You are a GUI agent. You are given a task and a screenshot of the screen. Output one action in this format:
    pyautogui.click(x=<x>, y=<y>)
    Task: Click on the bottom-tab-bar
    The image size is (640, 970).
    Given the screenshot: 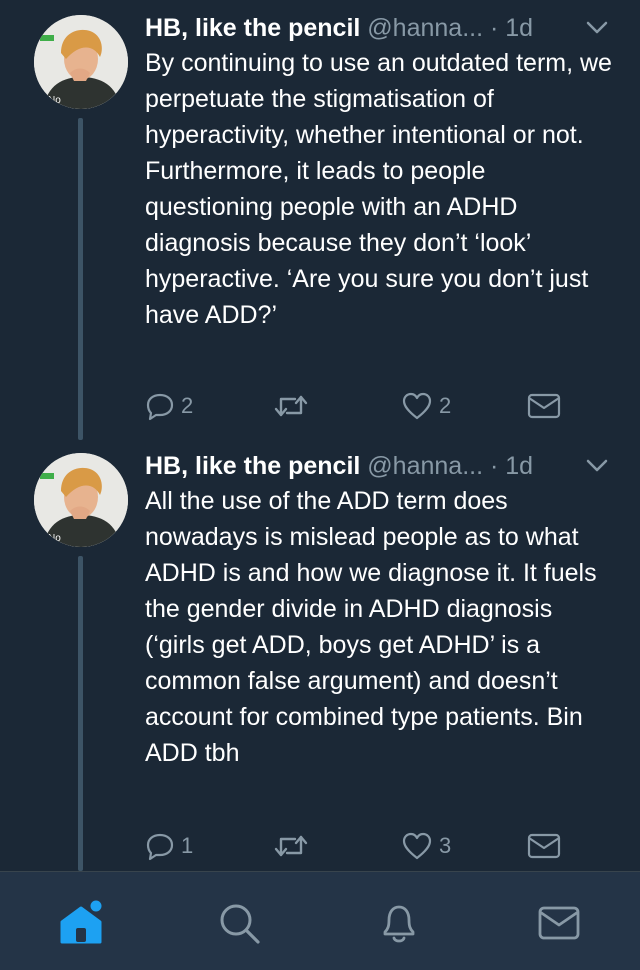 What is the action you would take?
    pyautogui.click(x=320, y=920)
    